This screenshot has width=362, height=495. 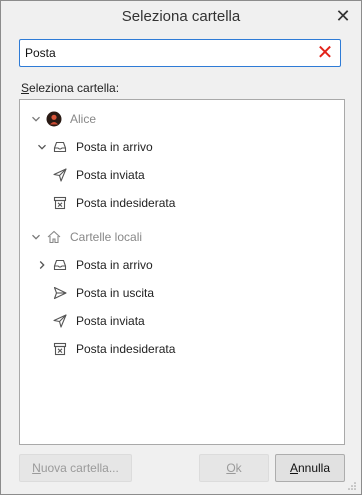 I want to click on search-input, so click(x=165, y=53).